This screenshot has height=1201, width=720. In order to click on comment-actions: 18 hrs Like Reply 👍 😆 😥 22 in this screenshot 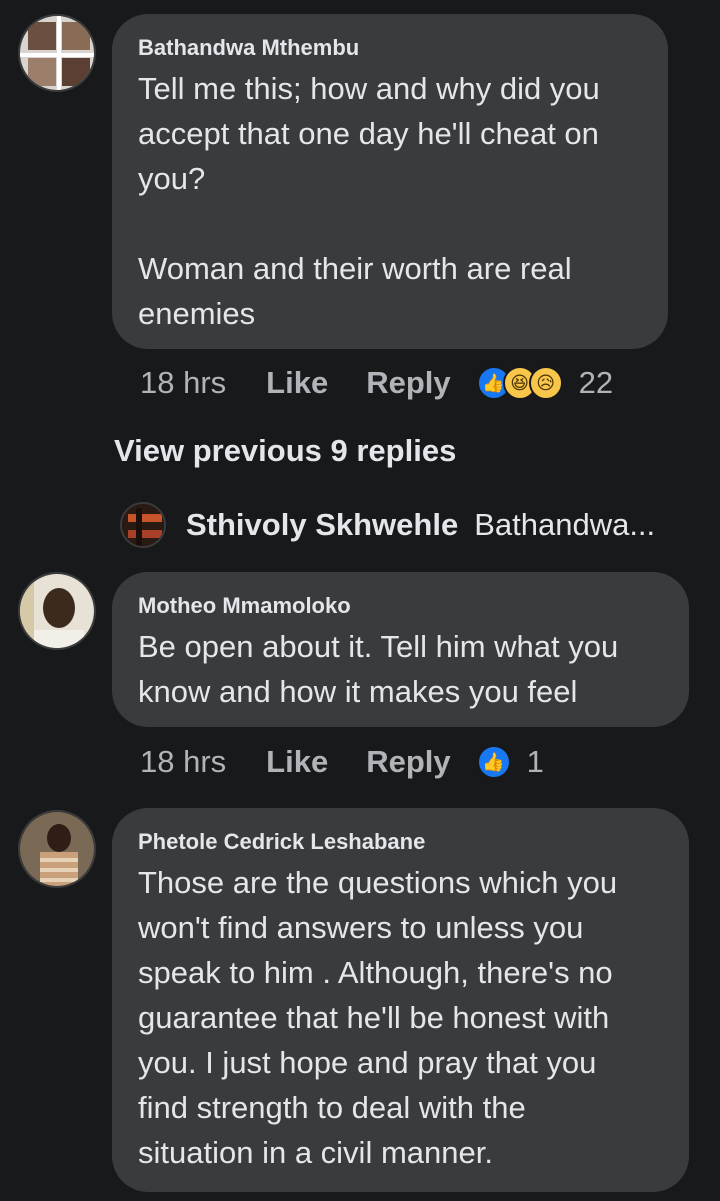, I will do `click(376, 383)`.